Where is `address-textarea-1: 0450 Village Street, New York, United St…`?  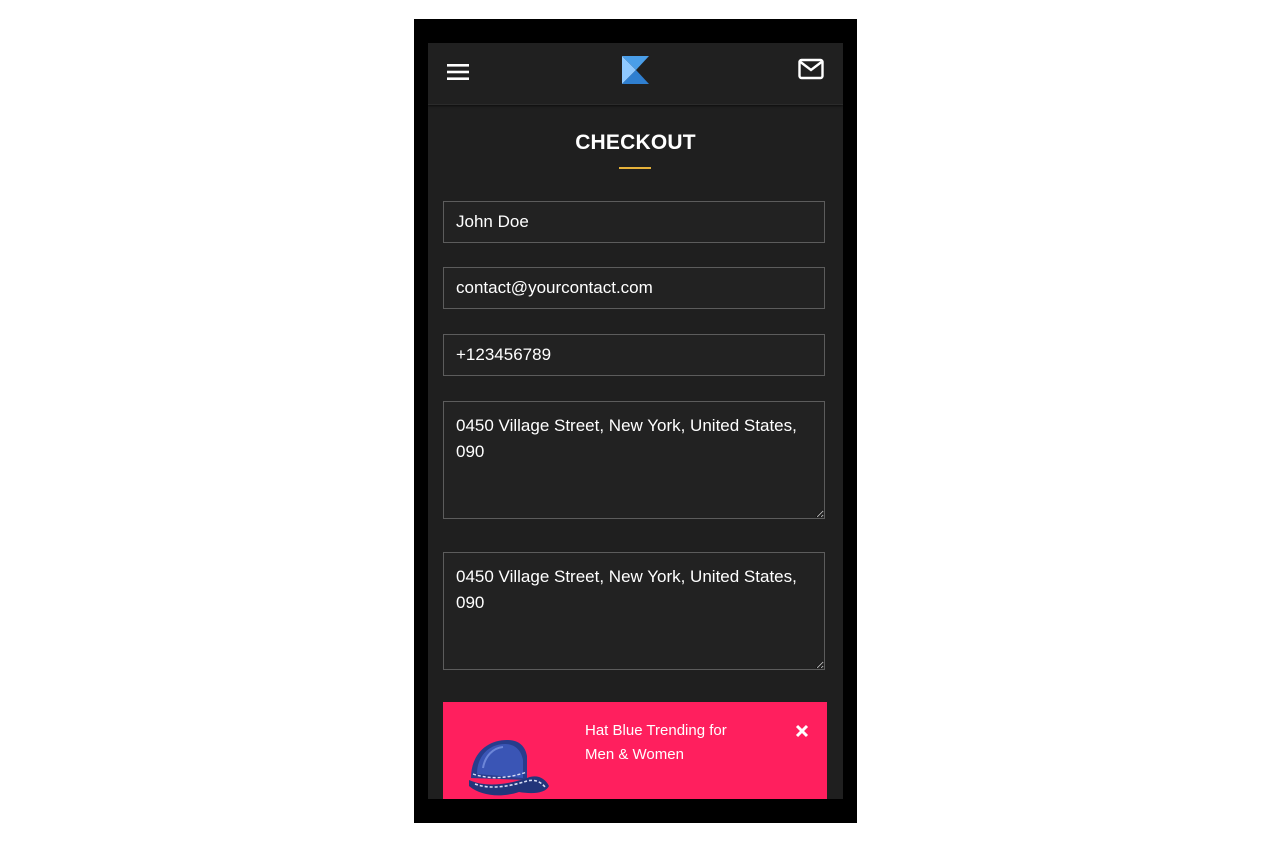
address-textarea-1: 0450 Village Street, New York, United St… is located at coordinates (634, 460).